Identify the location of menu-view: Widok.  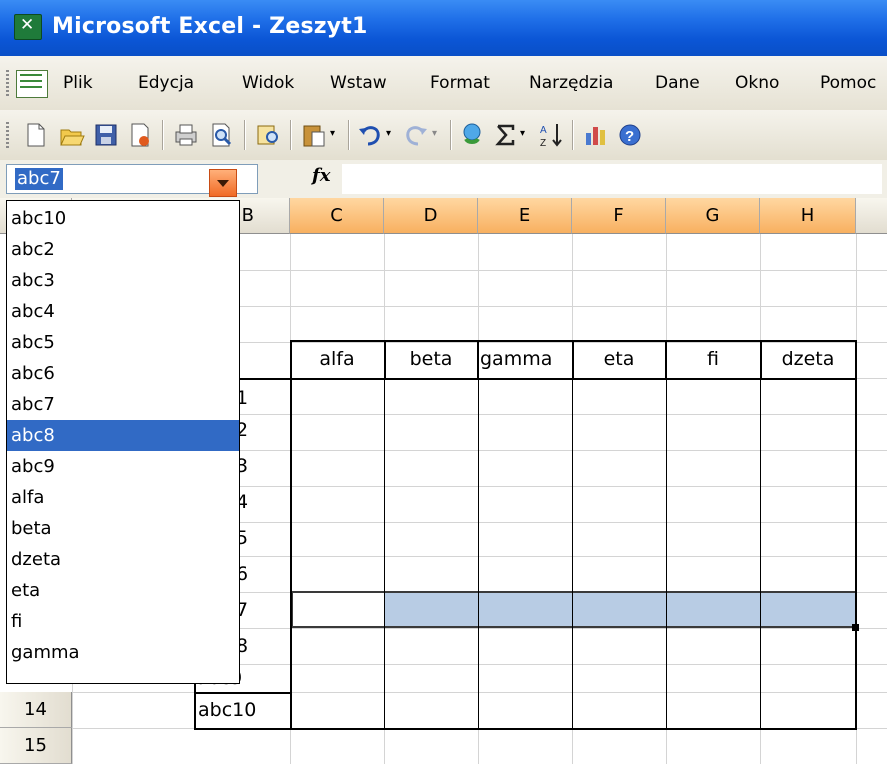
(268, 83).